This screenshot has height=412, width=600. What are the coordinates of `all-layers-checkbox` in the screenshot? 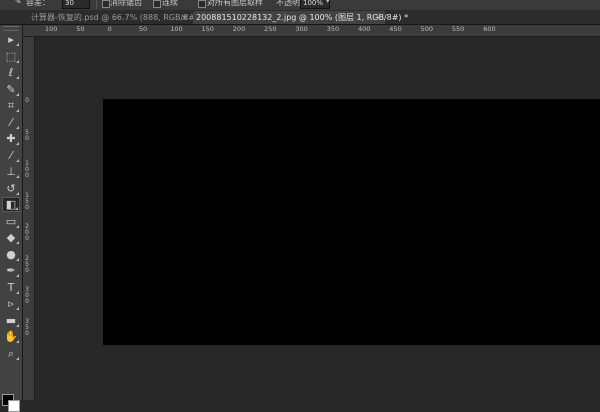 It's located at (202, 4).